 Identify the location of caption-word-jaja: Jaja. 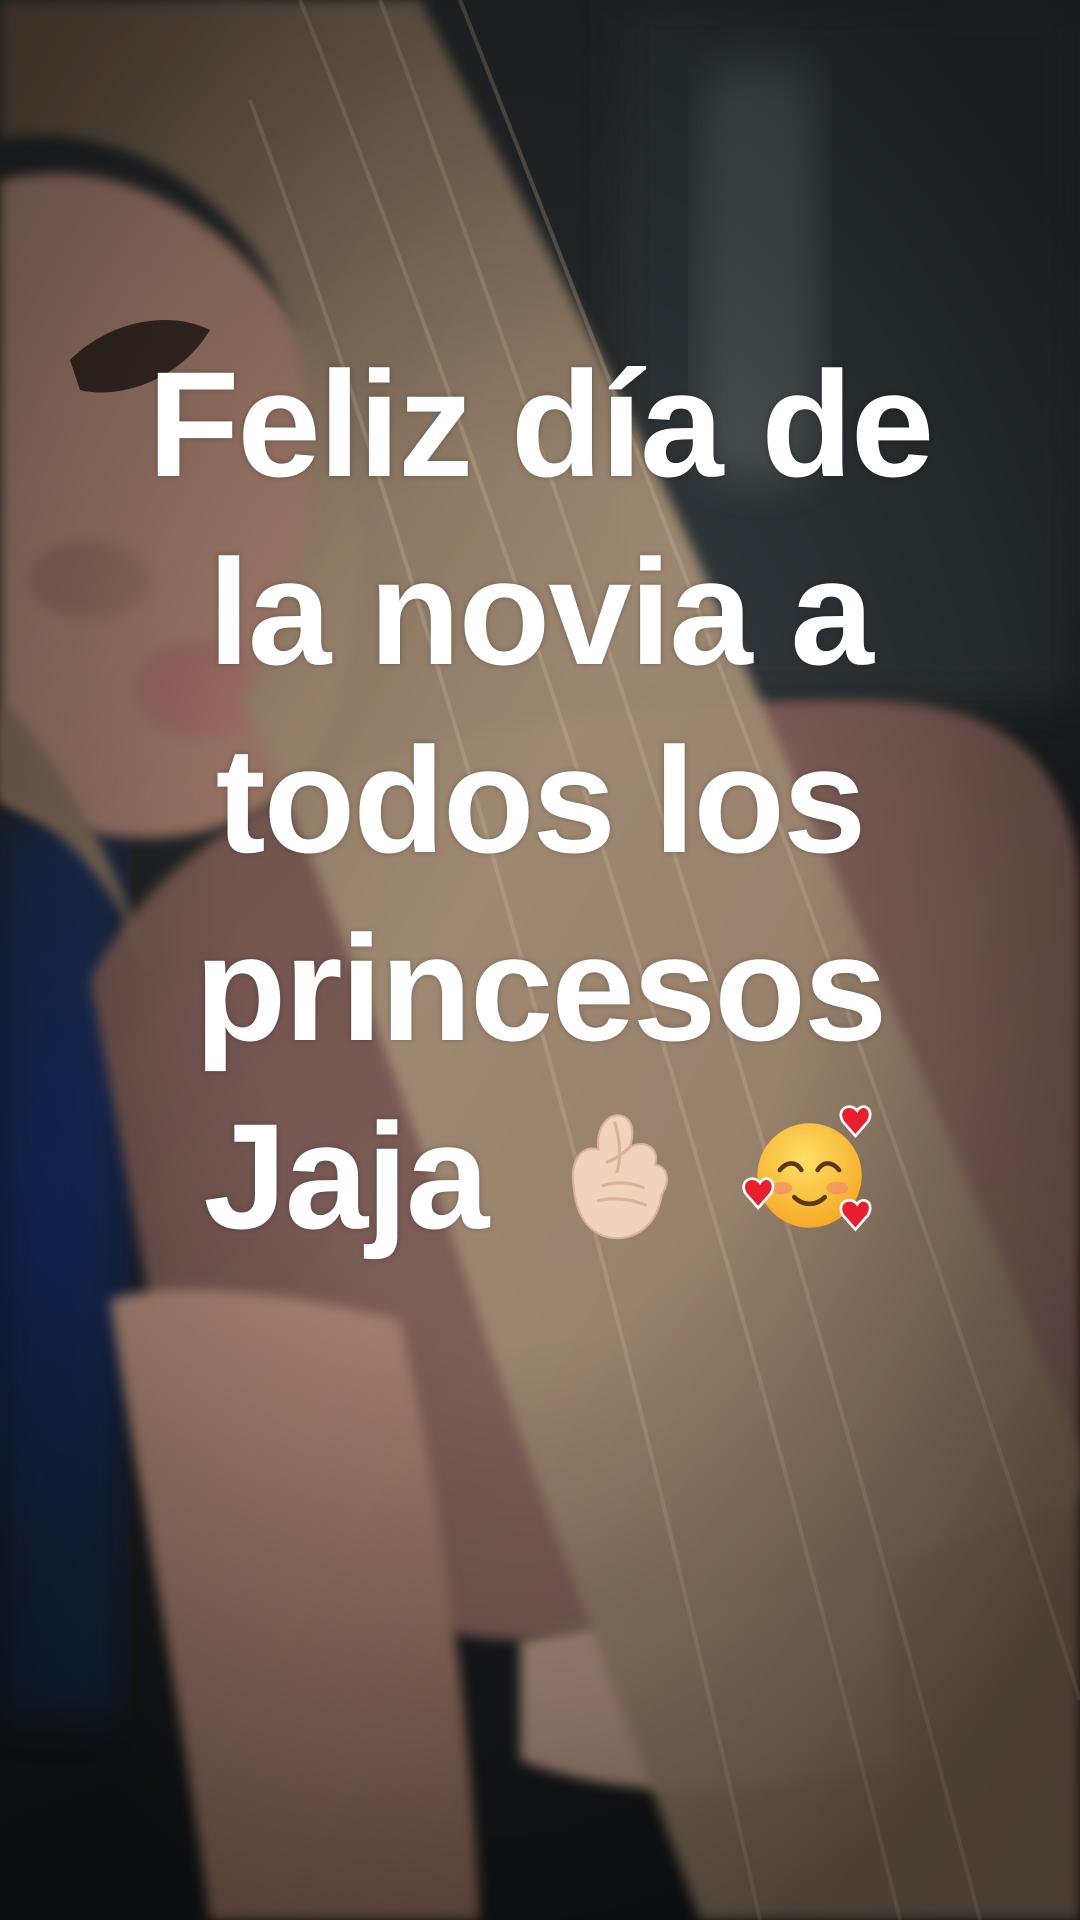
(346, 1176).